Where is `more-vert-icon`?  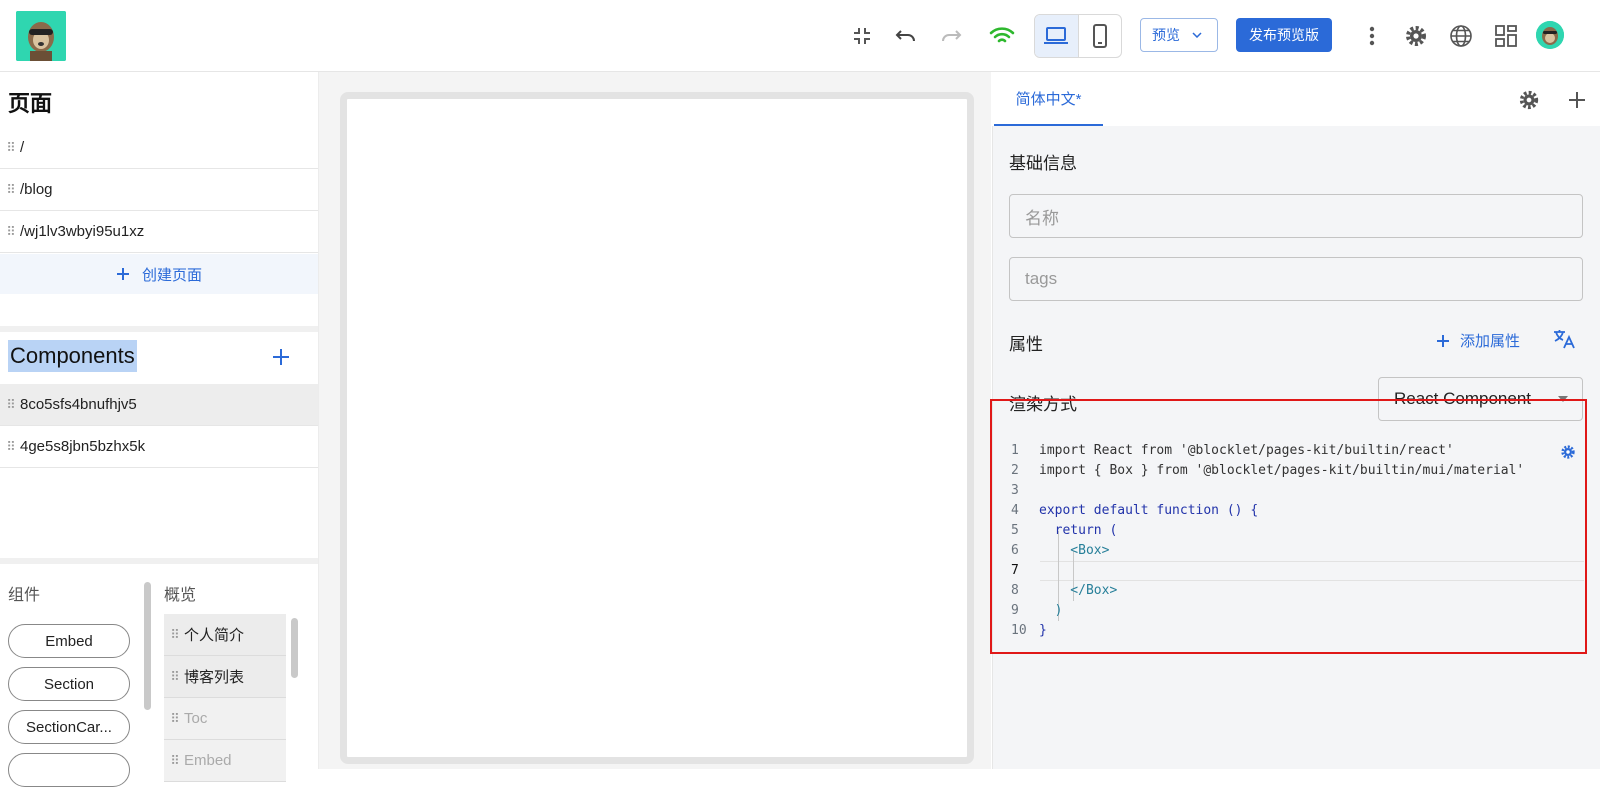 more-vert-icon is located at coordinates (1372, 36).